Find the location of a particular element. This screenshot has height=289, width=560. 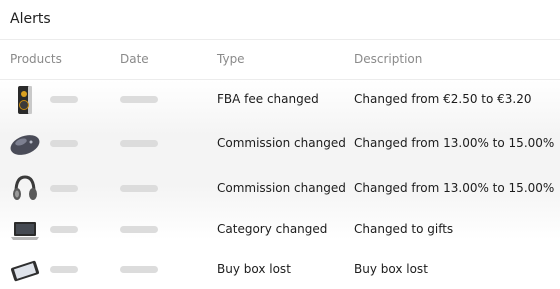

headphones-icon is located at coordinates (25, 189).